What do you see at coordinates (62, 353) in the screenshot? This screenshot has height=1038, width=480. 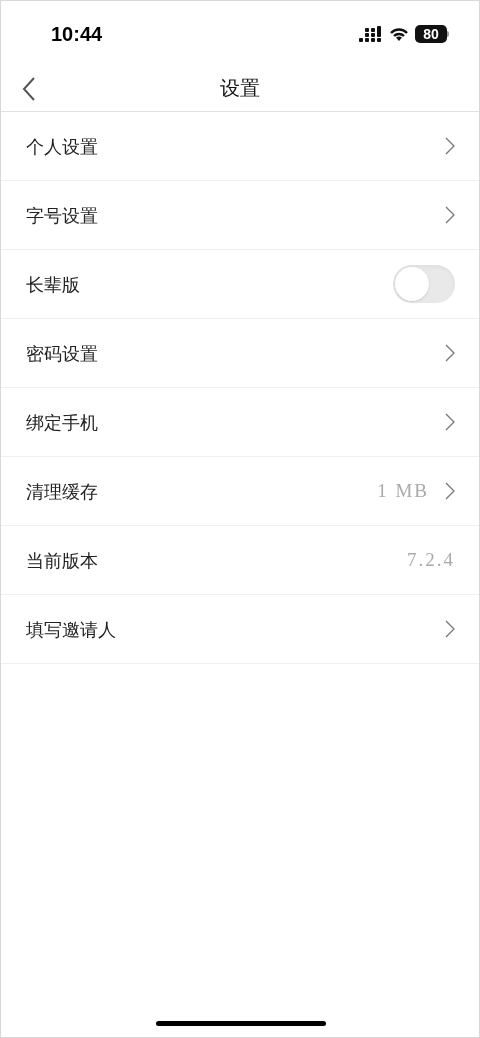 I see `row-label: 密码设置` at bounding box center [62, 353].